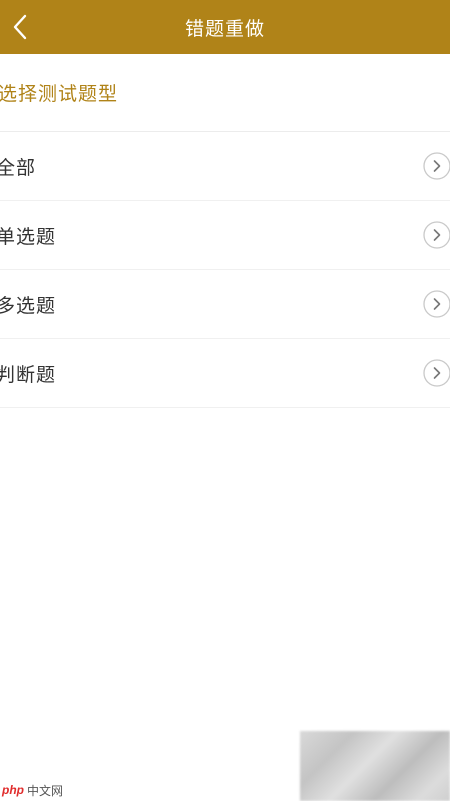 This screenshot has width=450, height=801. Describe the element at coordinates (28, 374) in the screenshot. I see `list-item-label: 判断题` at that location.